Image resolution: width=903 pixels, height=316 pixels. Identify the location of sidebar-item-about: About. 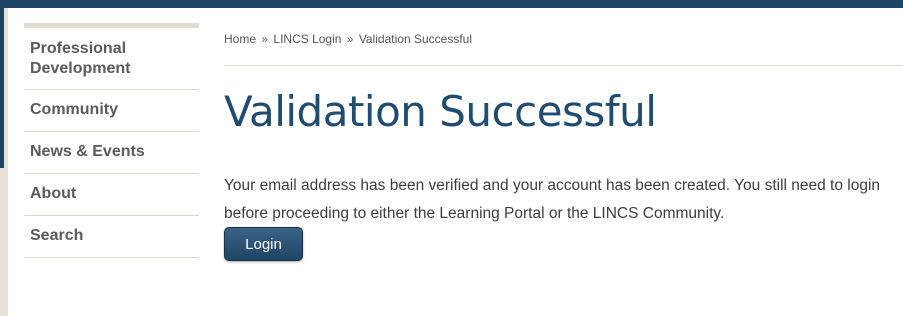
(111, 195).